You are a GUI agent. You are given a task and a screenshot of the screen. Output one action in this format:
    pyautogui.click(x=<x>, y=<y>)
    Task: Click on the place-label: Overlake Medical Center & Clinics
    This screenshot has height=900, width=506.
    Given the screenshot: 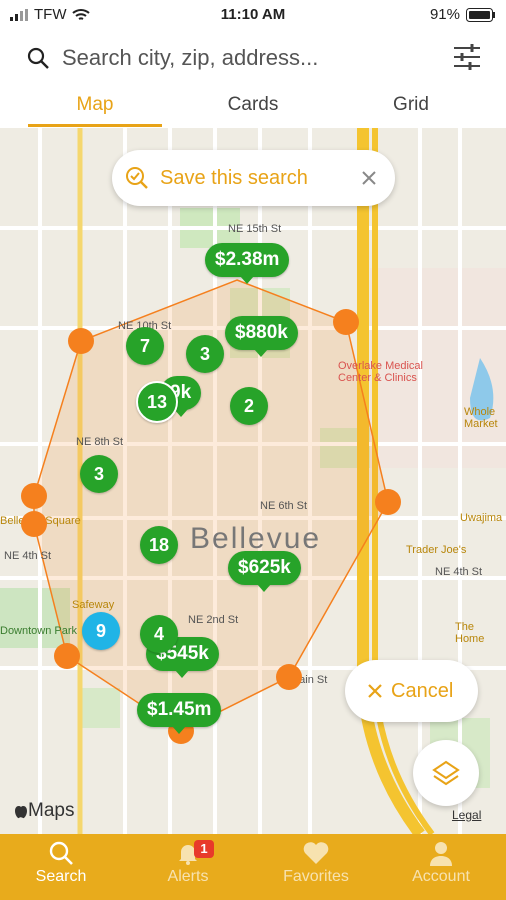 What is the action you would take?
    pyautogui.click(x=380, y=372)
    